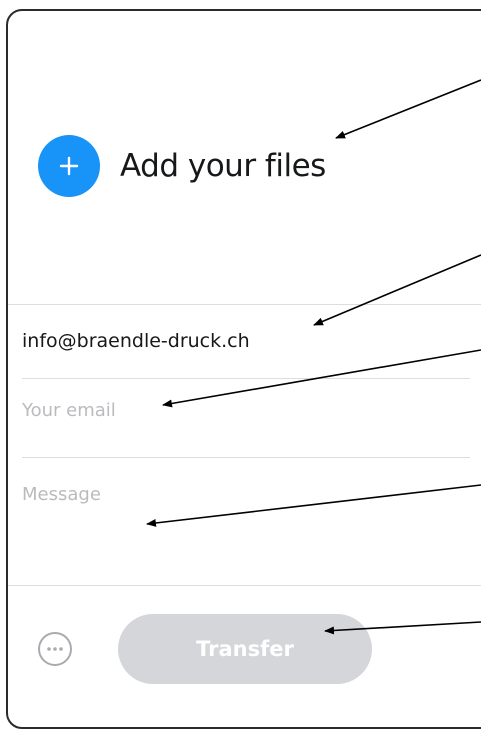 Image resolution: width=481 pixels, height=729 pixels. Describe the element at coordinates (242, 524) in the screenshot. I see `message-field` at that location.